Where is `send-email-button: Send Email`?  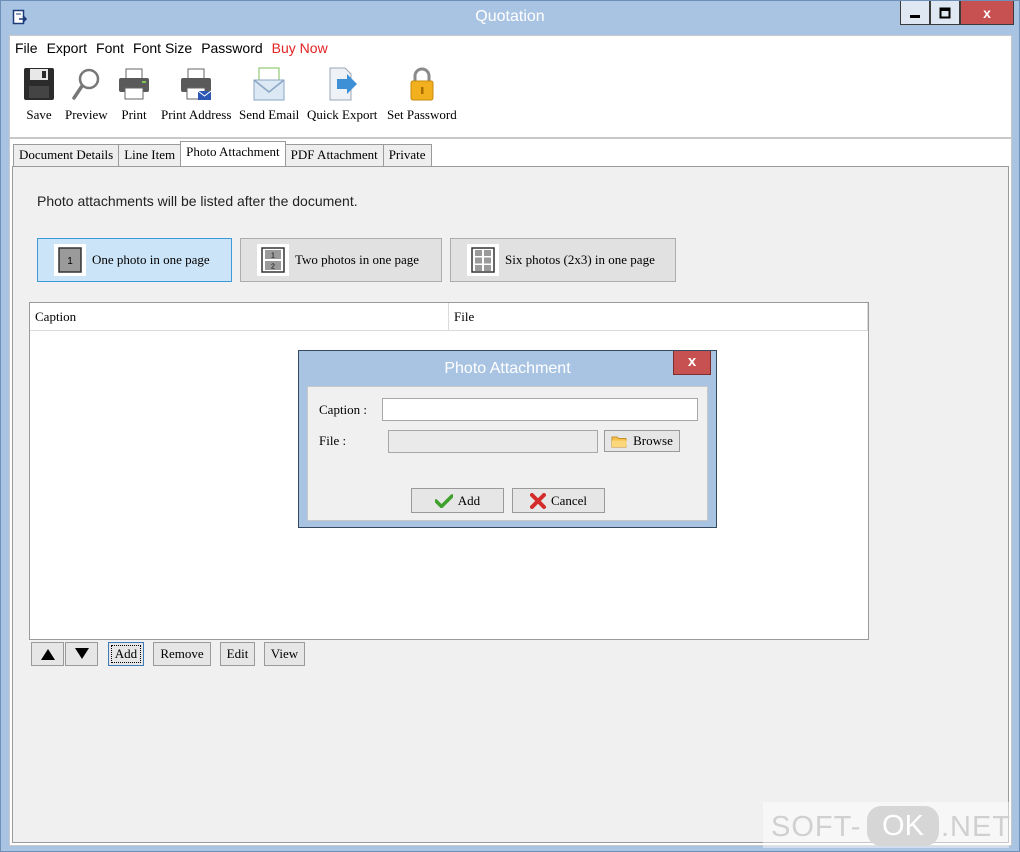 send-email-button: Send Email is located at coordinates (269, 94).